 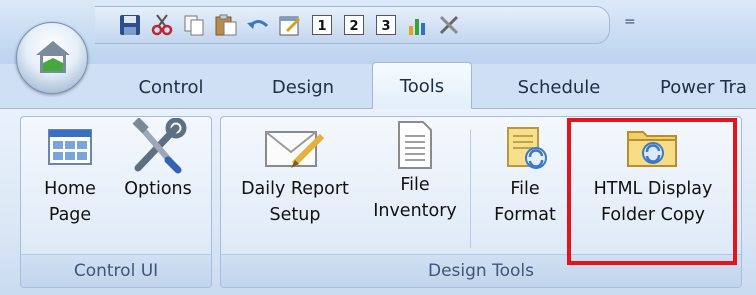 I want to click on calendar-1-icon: 1, so click(x=322, y=25).